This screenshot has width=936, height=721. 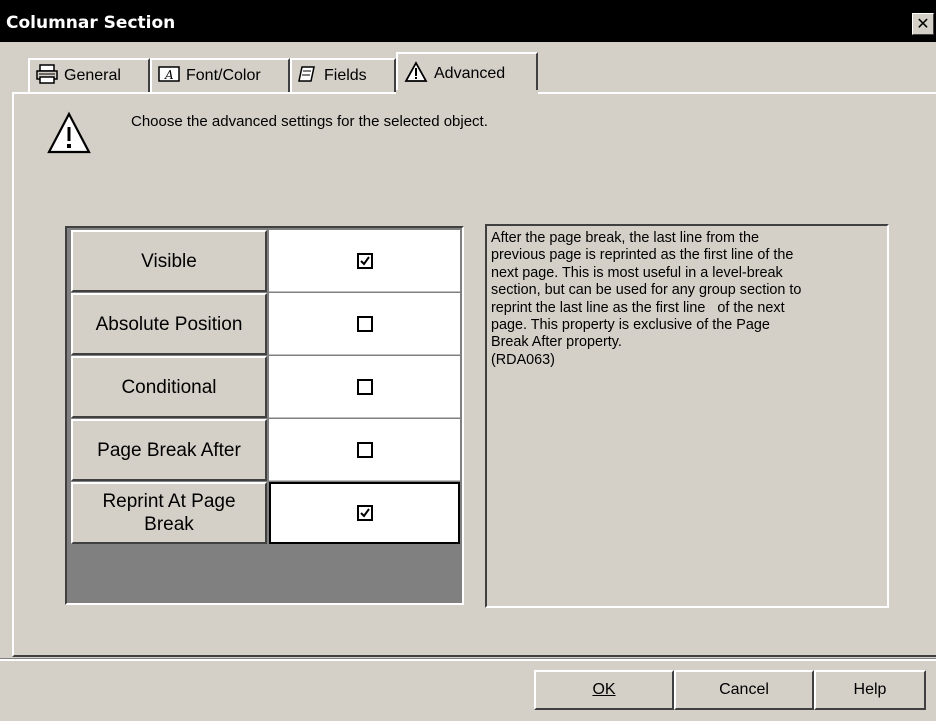 I want to click on cancel-button: Cancel, so click(x=744, y=690).